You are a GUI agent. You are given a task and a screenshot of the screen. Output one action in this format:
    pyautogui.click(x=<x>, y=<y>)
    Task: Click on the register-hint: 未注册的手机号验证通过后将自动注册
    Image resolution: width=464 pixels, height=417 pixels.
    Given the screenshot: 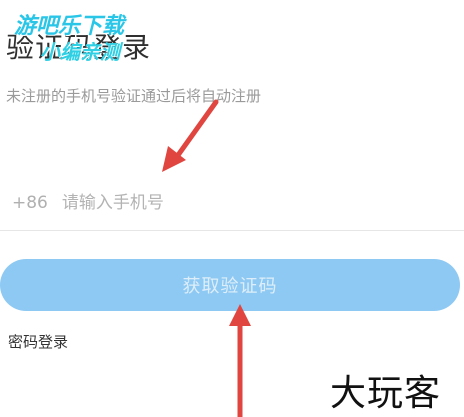 What is the action you would take?
    pyautogui.click(x=134, y=96)
    